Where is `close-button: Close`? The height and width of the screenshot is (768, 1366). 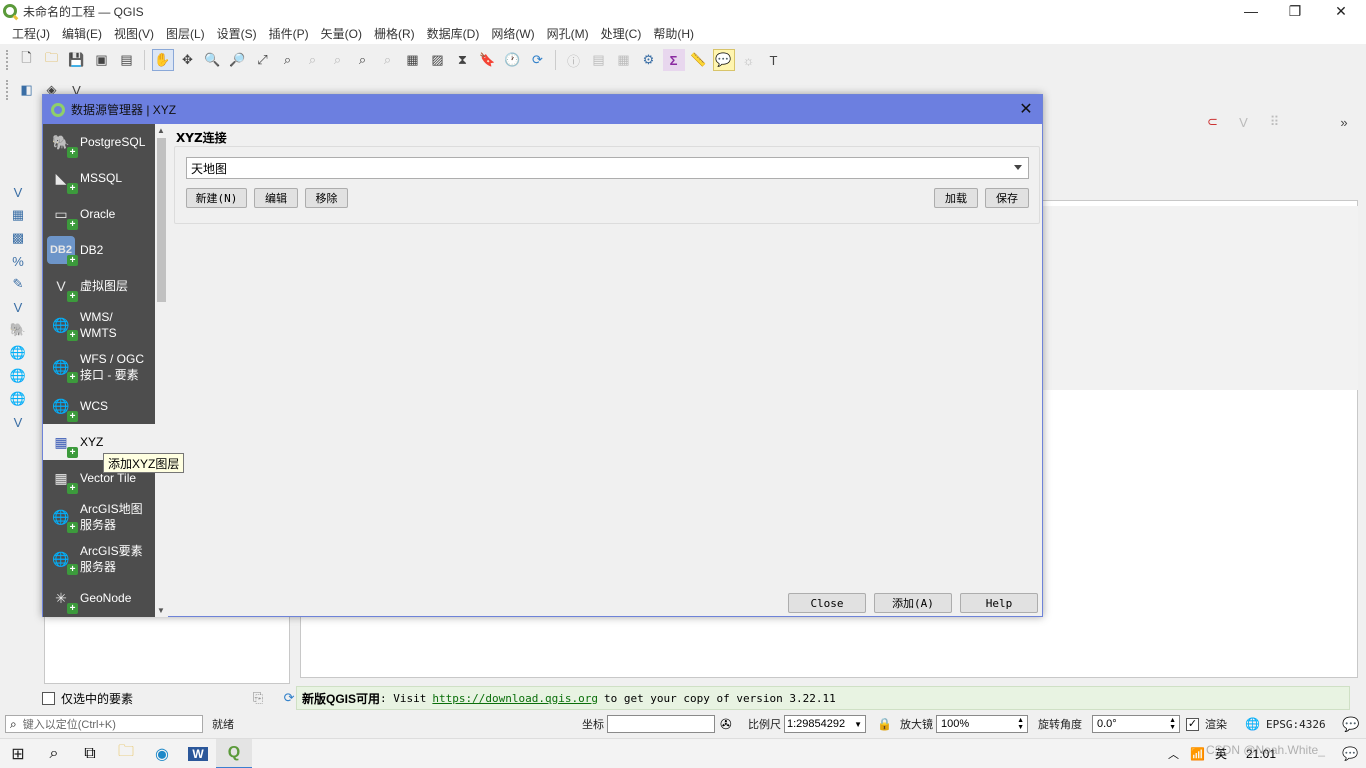 close-button: Close is located at coordinates (827, 603).